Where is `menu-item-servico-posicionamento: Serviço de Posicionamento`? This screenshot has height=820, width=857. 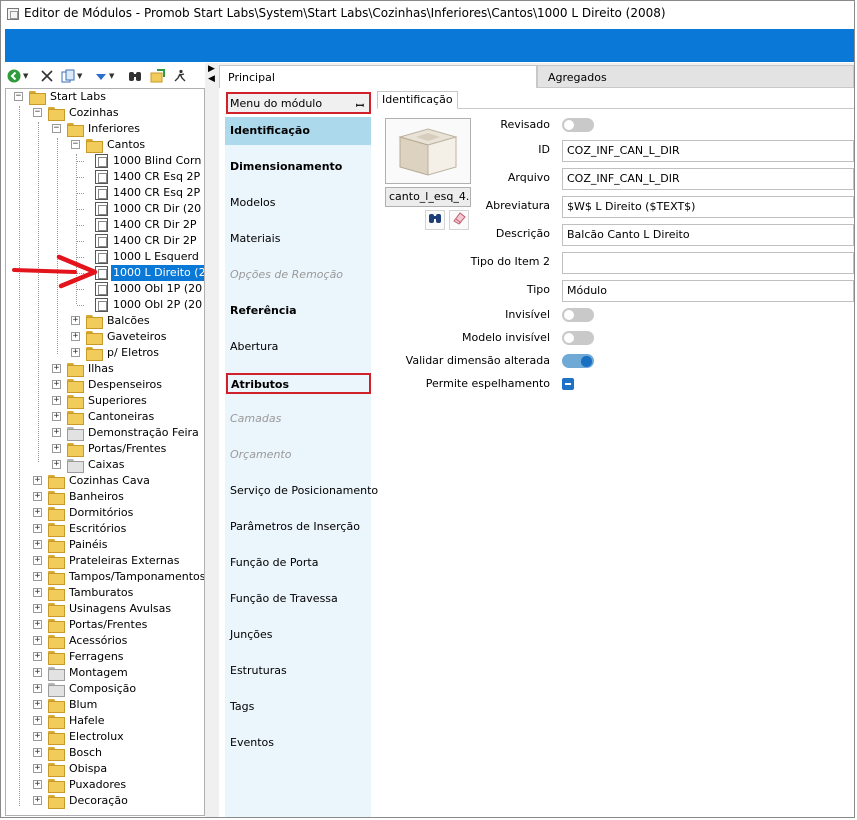 menu-item-servico-posicionamento: Serviço de Posicionamento is located at coordinates (301, 491).